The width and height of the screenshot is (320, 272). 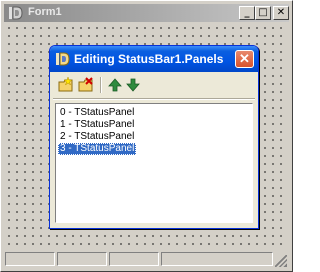 I want to click on list-item-selected: 3 - TStatusPanel, so click(x=97, y=149).